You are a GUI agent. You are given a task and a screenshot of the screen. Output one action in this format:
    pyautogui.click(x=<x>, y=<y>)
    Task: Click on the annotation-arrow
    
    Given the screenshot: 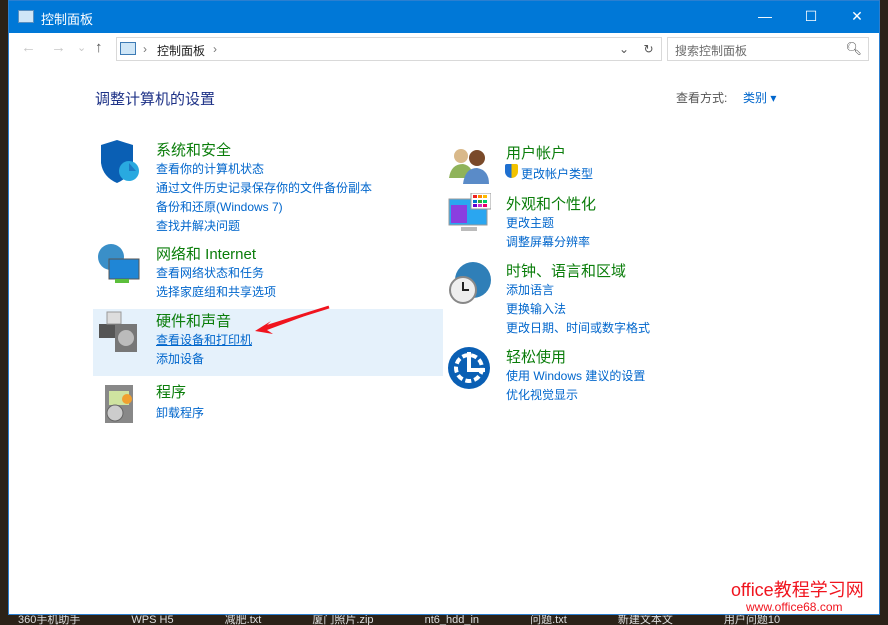 What is the action you would take?
    pyautogui.click(x=292, y=319)
    